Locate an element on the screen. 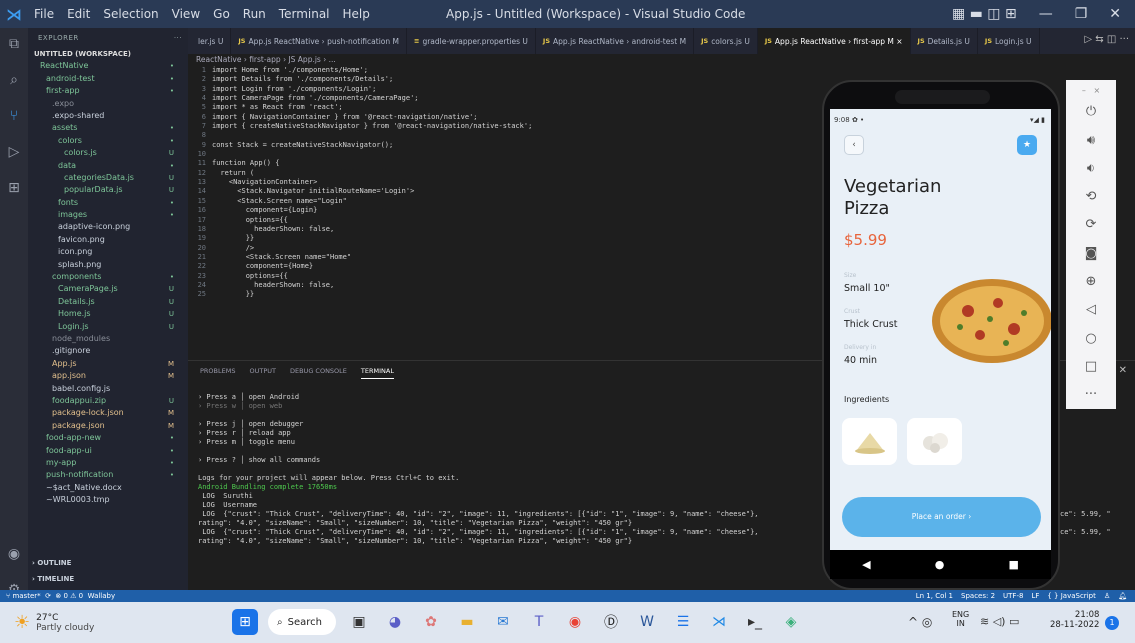 Image resolution: width=1135 pixels, height=643 pixels. tab-terminal: TERMINAL is located at coordinates (377, 373).